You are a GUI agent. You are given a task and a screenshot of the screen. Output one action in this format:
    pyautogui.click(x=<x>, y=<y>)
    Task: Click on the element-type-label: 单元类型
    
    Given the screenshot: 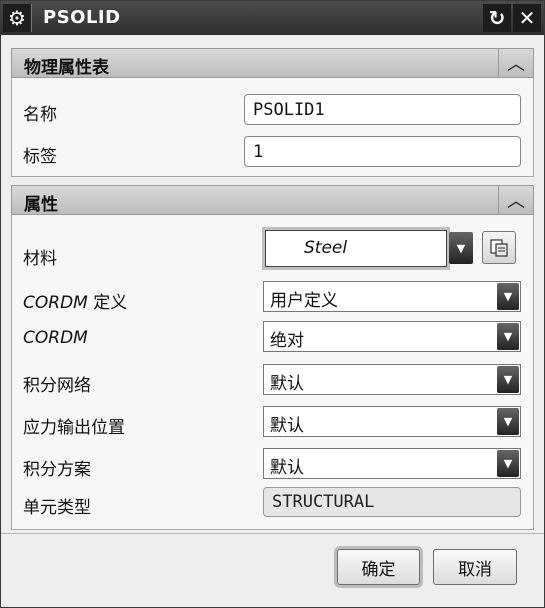 What is the action you would take?
    pyautogui.click(x=57, y=508)
    